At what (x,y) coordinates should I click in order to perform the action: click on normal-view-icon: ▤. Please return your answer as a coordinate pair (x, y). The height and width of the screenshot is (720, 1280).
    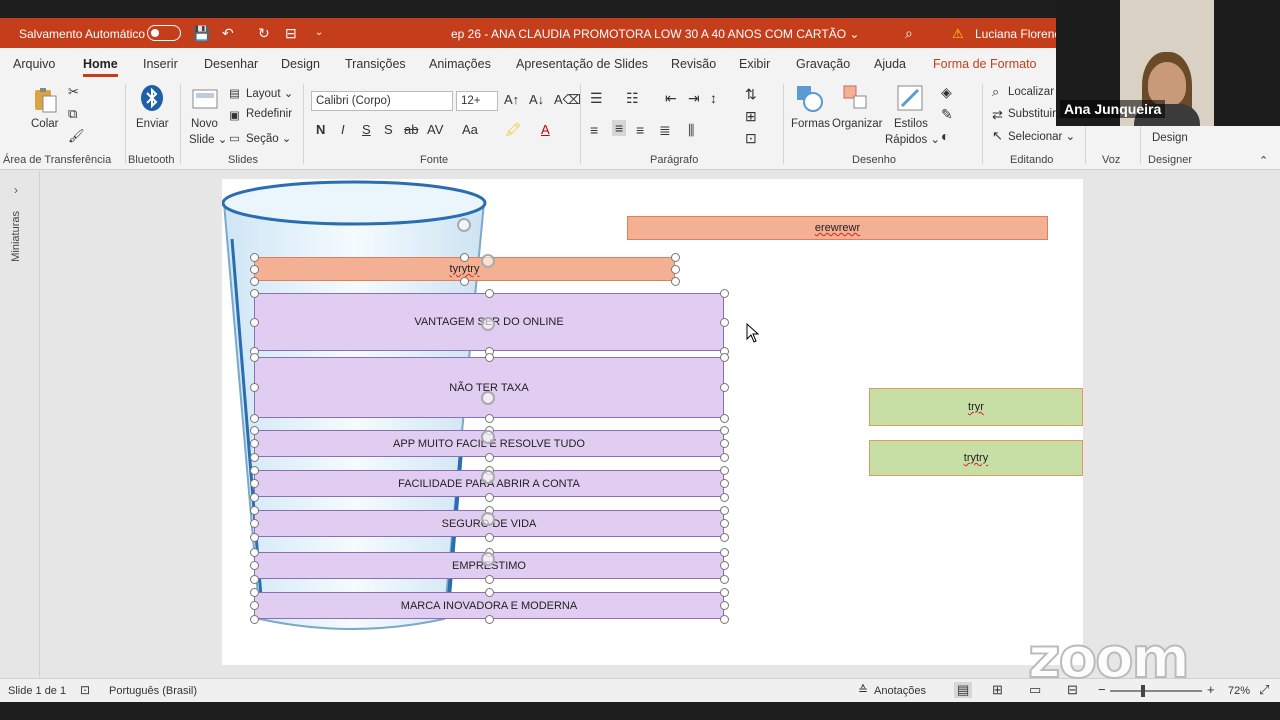
    Looking at the image, I should click on (963, 690).